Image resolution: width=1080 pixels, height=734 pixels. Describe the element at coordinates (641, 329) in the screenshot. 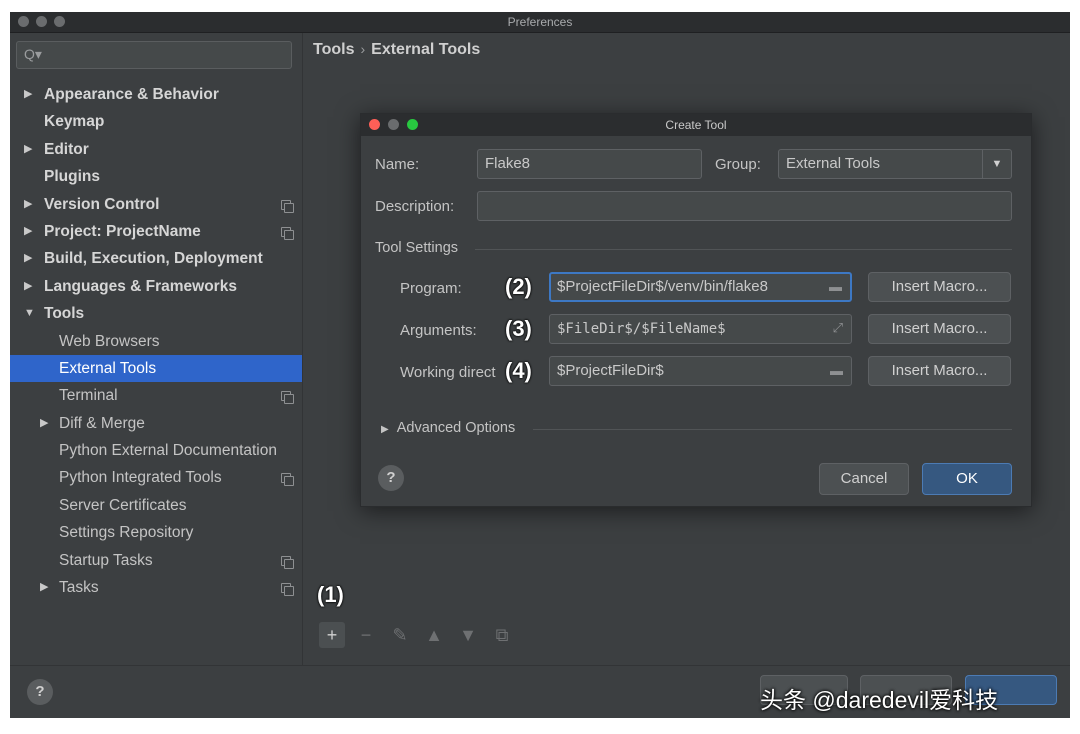

I see `arguments-value: $FileDir$/$FileName$` at that location.